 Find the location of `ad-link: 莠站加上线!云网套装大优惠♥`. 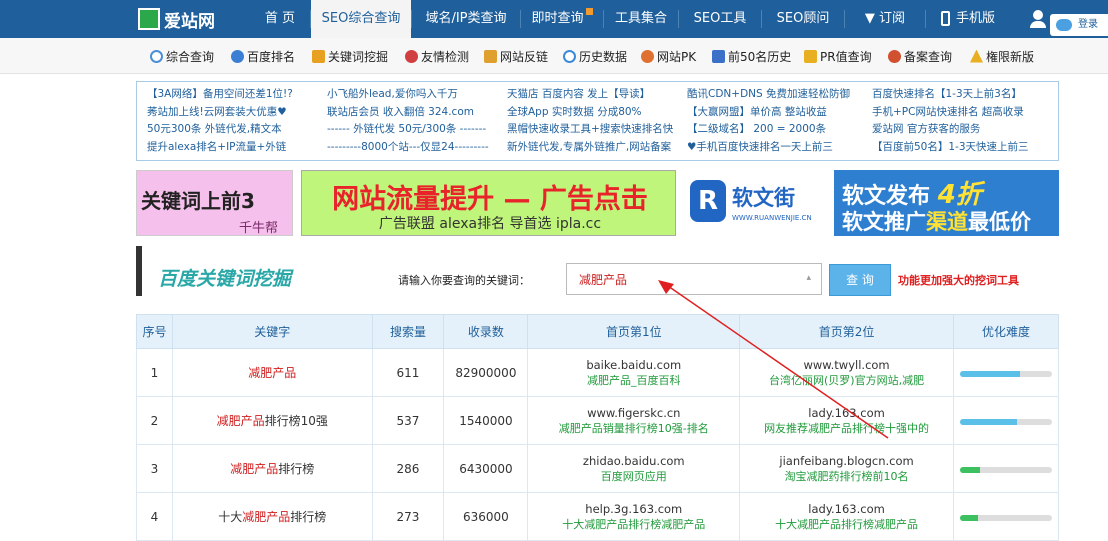

ad-link: 莠站加上线!云网套装大优惠♥ is located at coordinates (220, 113).